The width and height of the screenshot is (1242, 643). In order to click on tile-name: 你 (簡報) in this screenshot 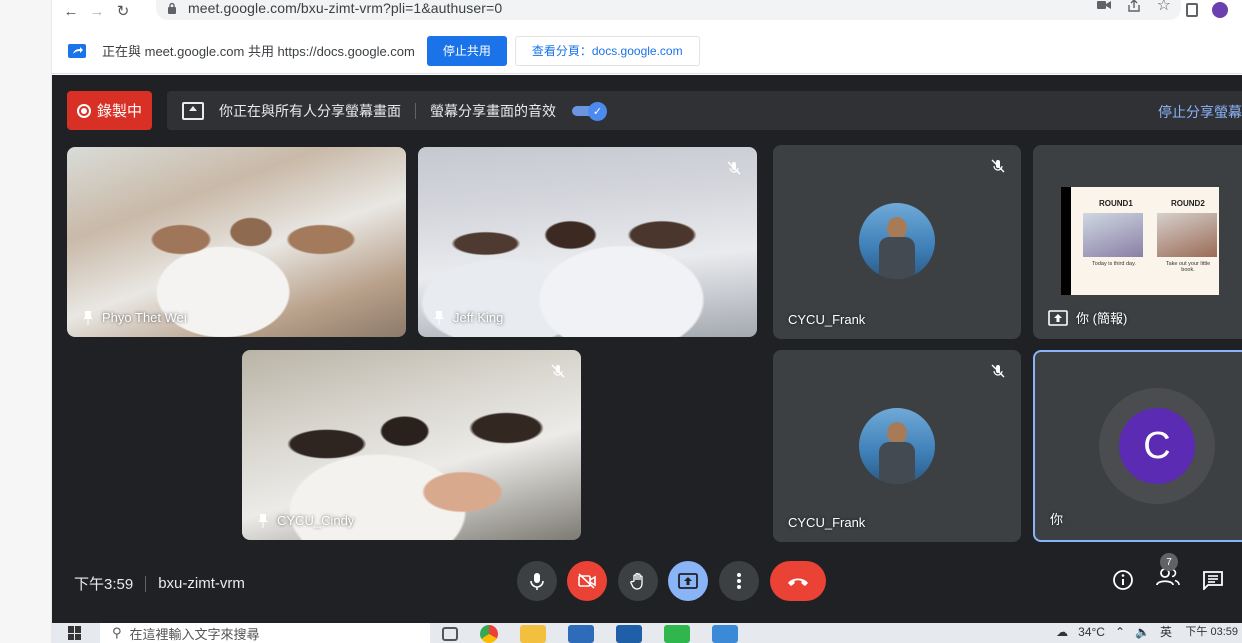, I will do `click(1087, 317)`.